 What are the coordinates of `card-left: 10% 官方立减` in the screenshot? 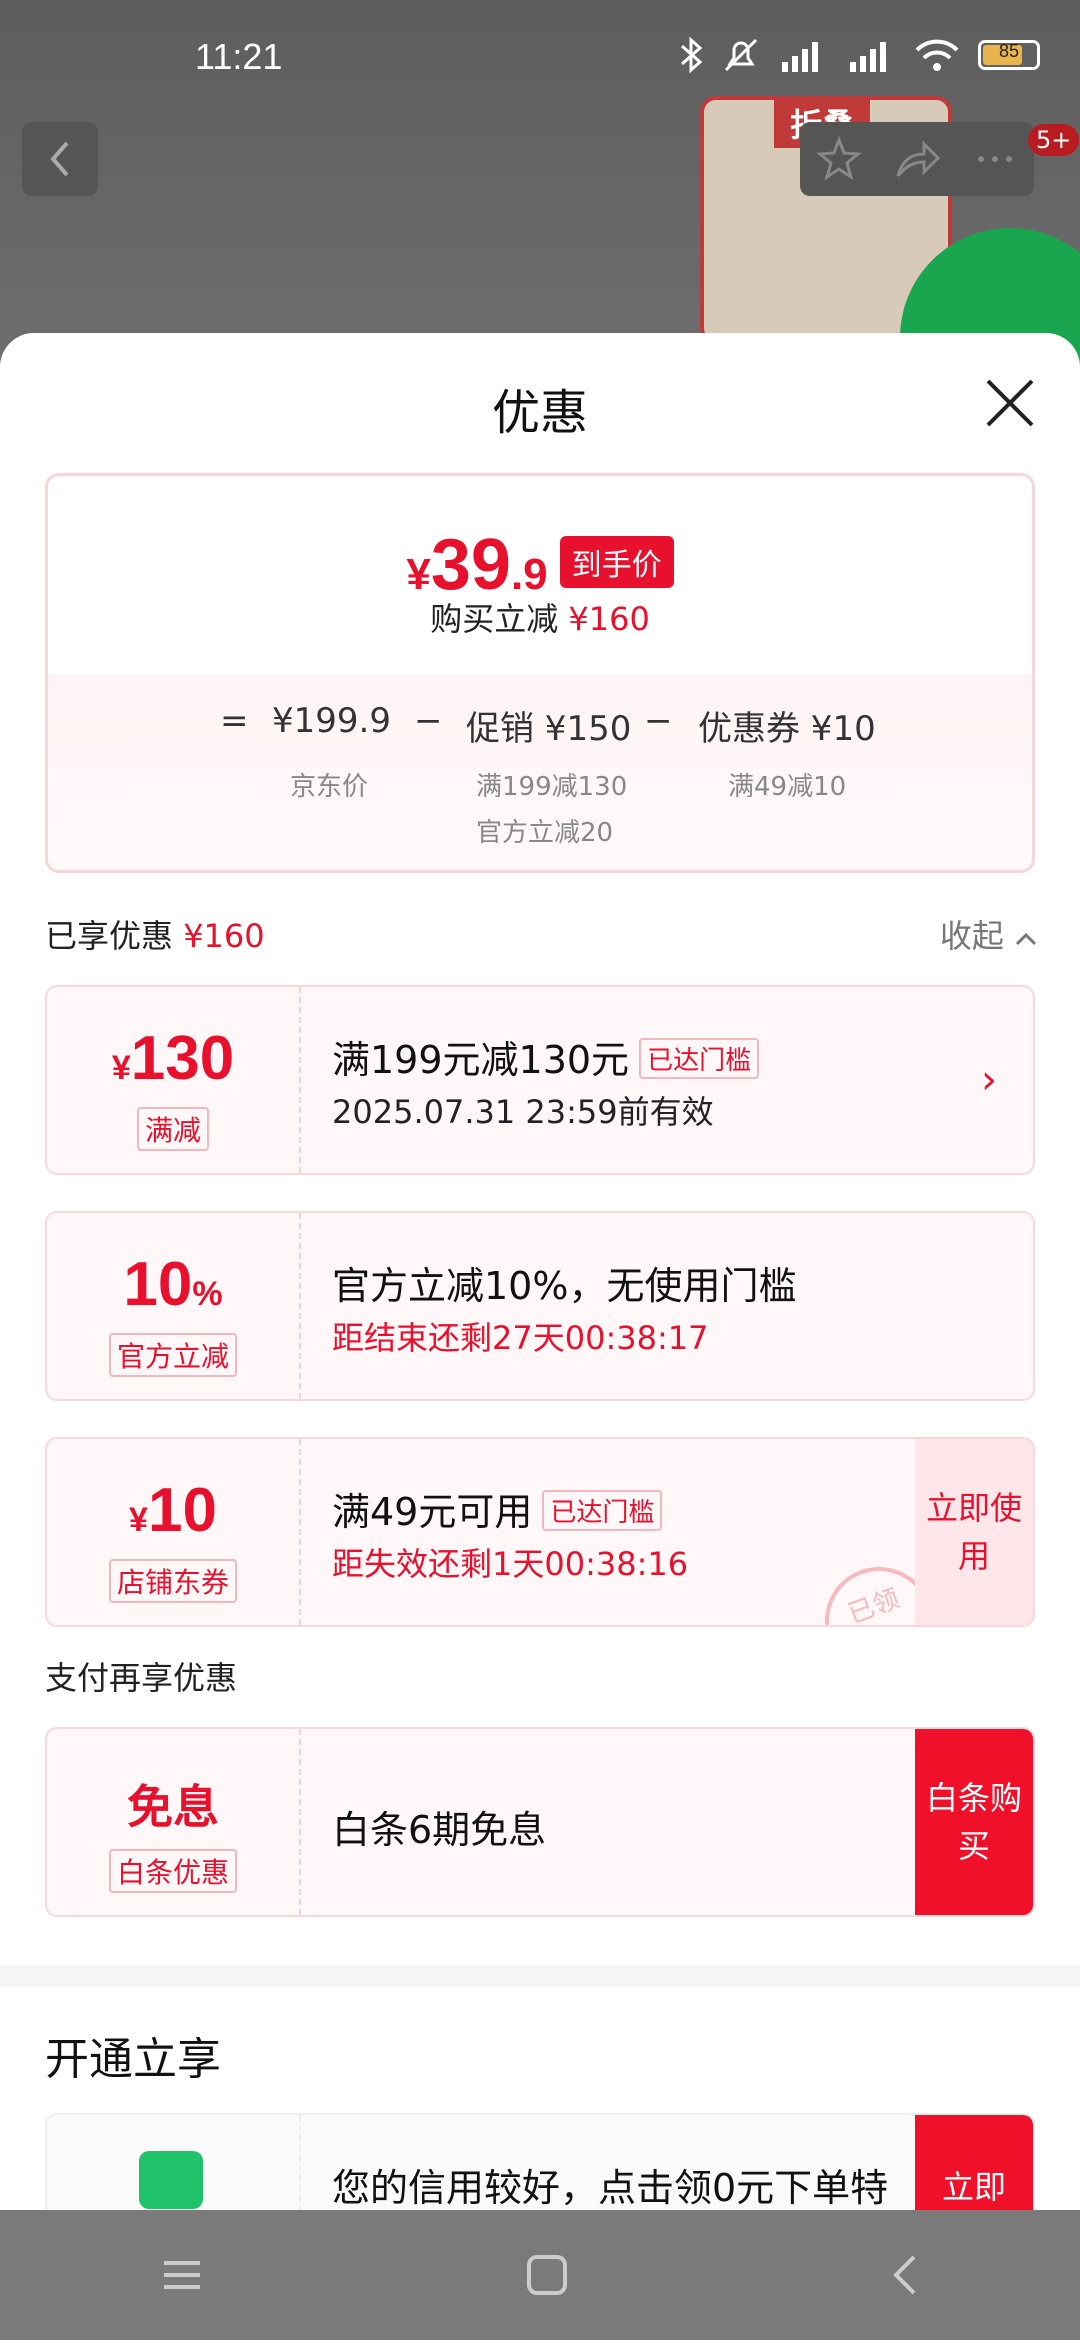 It's located at (174, 1306).